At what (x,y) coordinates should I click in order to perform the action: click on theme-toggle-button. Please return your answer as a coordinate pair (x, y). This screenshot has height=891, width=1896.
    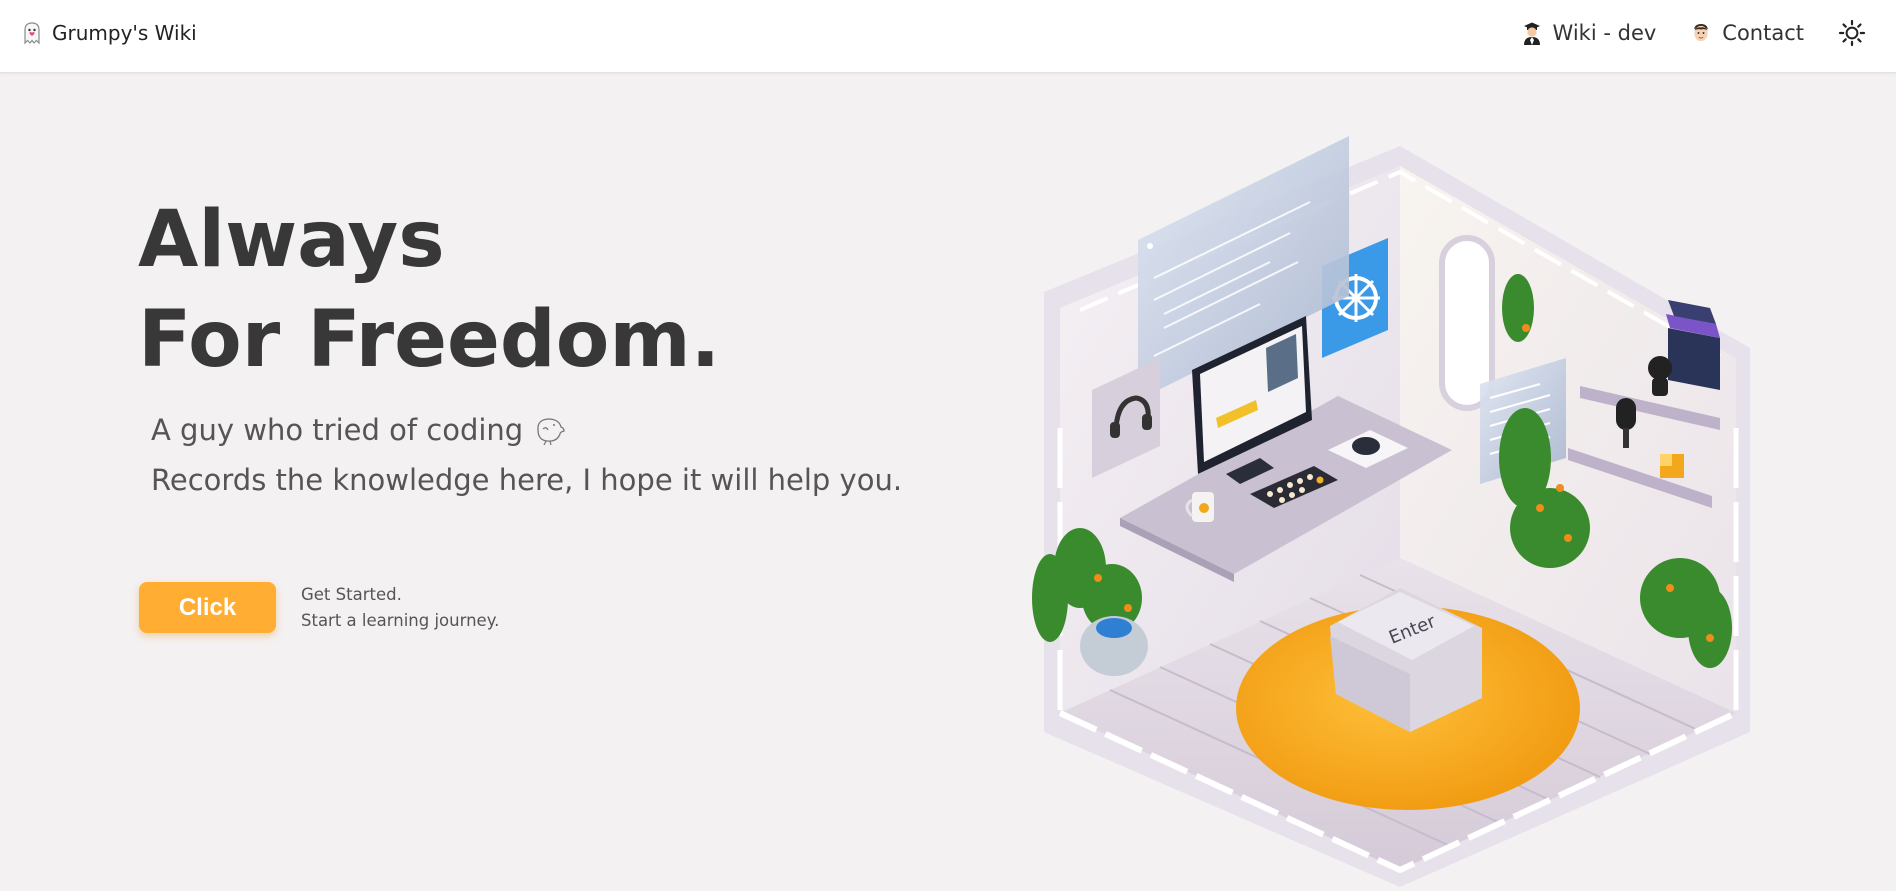
    Looking at the image, I should click on (1852, 33).